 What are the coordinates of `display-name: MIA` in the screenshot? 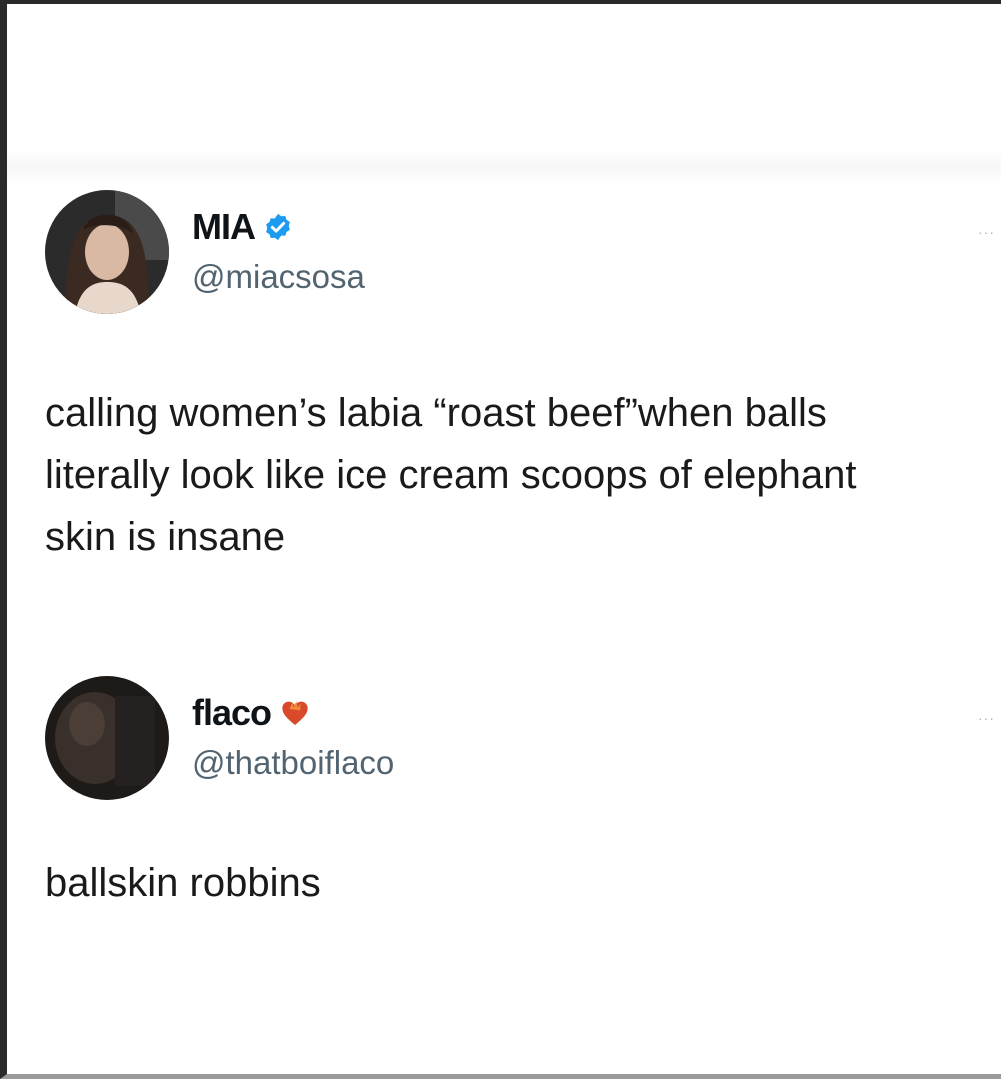 It's located at (224, 227).